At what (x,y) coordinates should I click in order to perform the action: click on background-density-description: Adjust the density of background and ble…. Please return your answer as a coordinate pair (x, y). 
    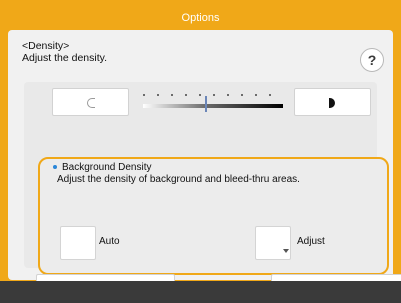
    Looking at the image, I should click on (178, 179).